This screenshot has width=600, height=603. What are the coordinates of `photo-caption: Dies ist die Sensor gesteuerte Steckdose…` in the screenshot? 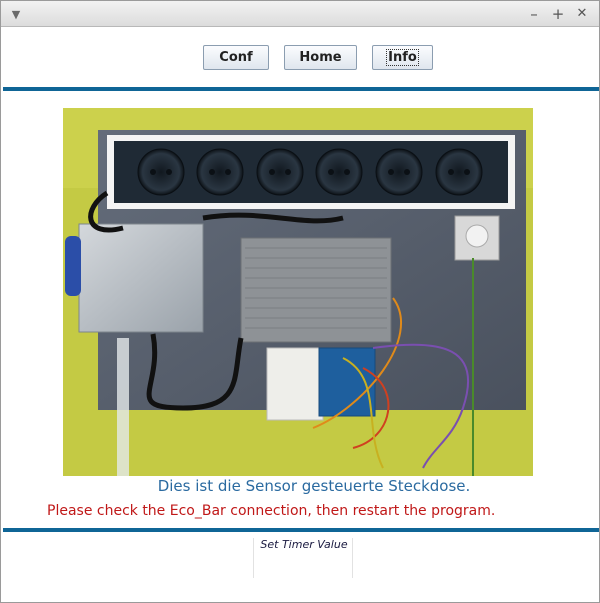 It's located at (314, 486).